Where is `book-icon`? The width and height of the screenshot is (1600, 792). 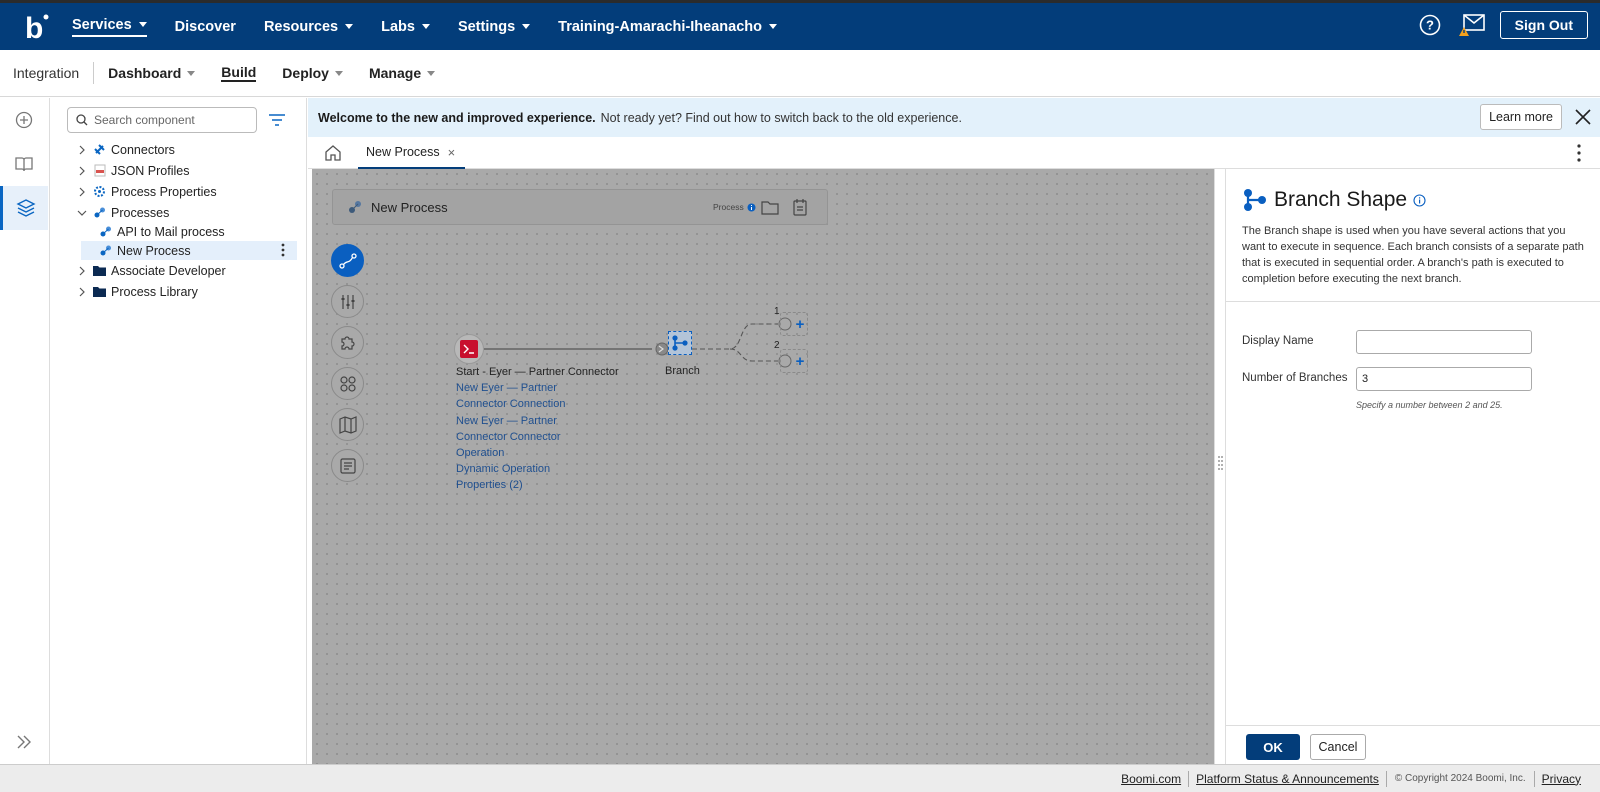 book-icon is located at coordinates (24, 164).